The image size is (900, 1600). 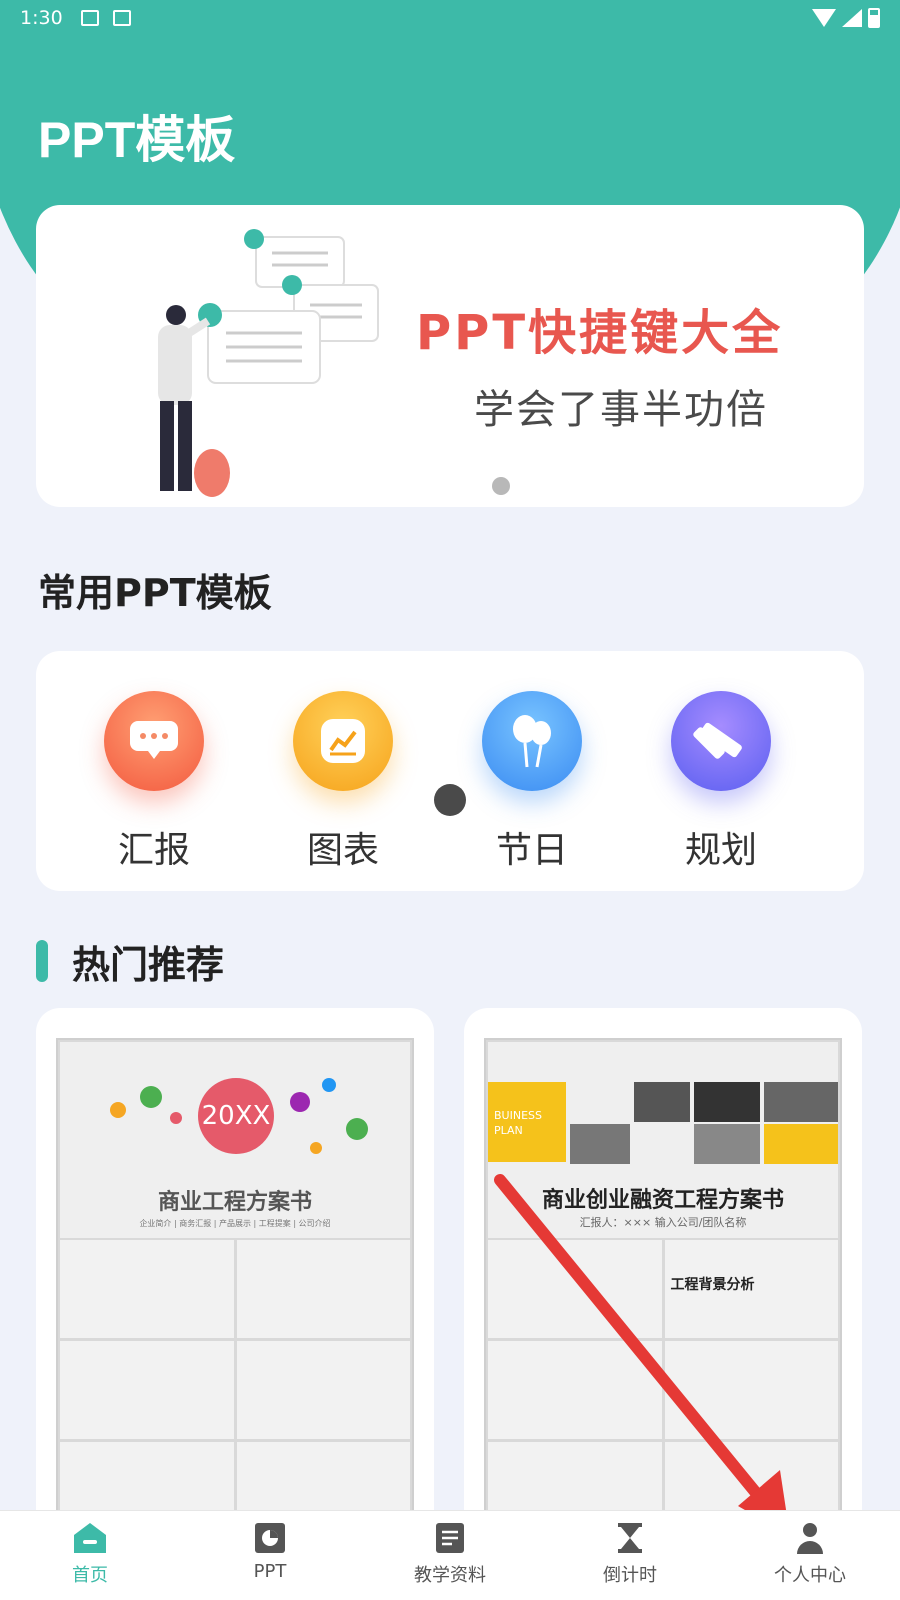 What do you see at coordinates (270, 1555) in the screenshot?
I see `tab-ppt: PPT` at bounding box center [270, 1555].